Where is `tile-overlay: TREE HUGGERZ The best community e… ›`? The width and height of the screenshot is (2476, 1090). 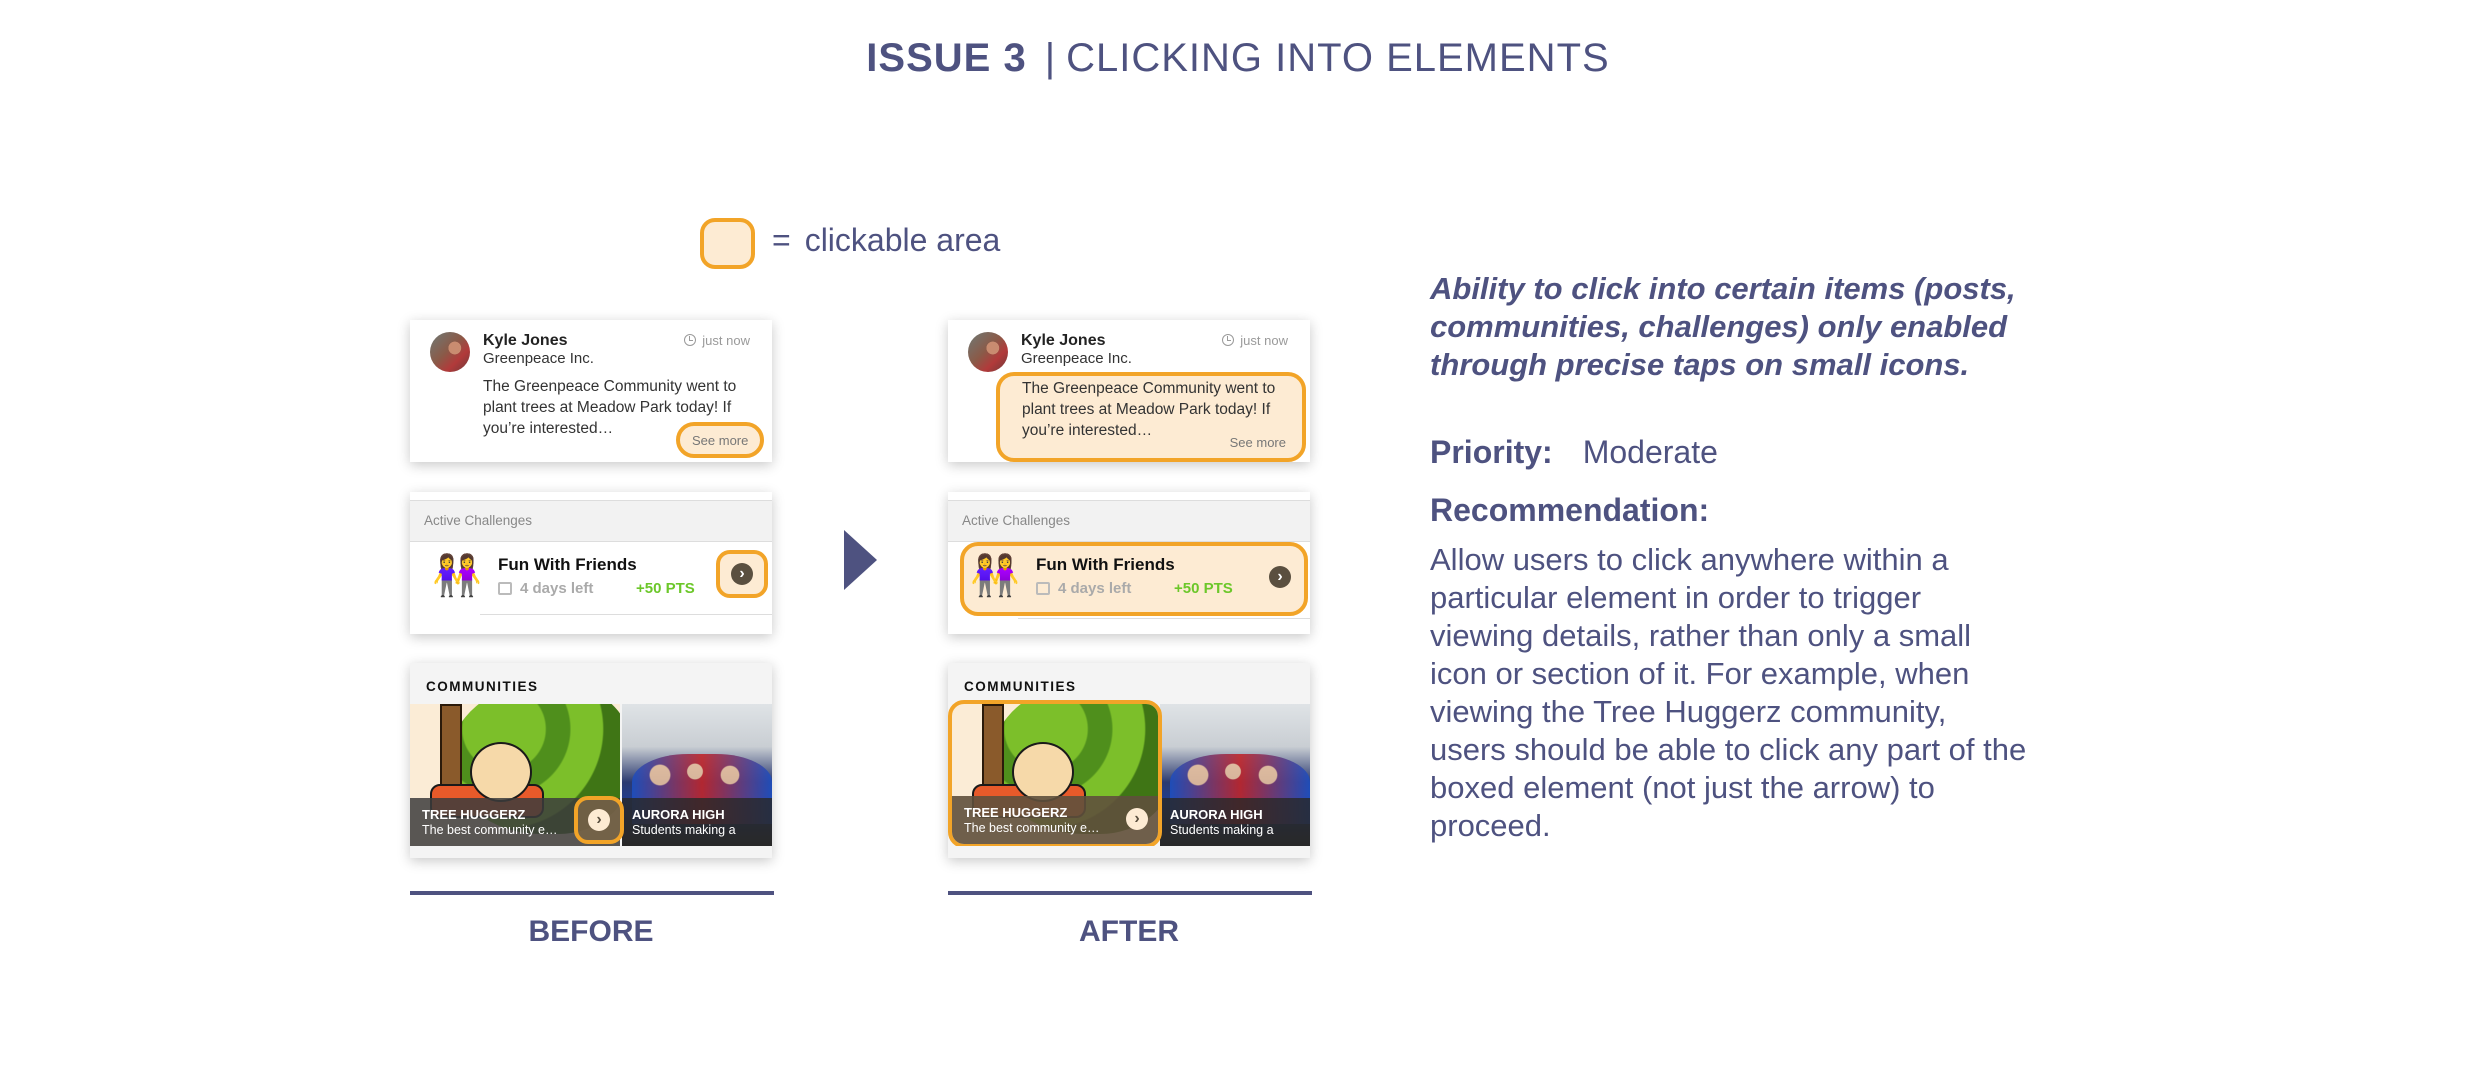
tile-overlay: TREE HUGGERZ The best community e… › is located at coordinates (1055, 820).